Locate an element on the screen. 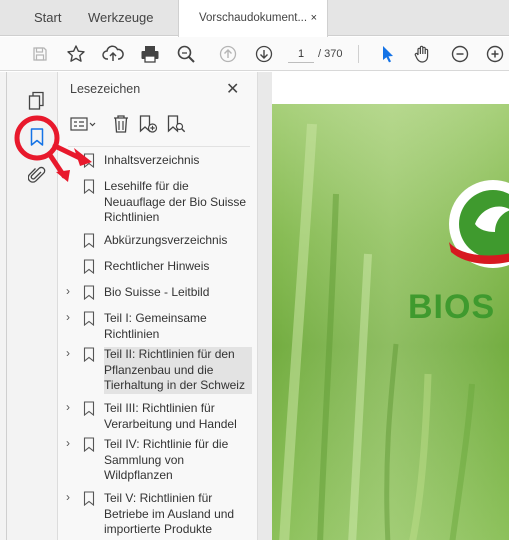 This screenshot has height=540, width=509. print-icon is located at coordinates (150, 54).